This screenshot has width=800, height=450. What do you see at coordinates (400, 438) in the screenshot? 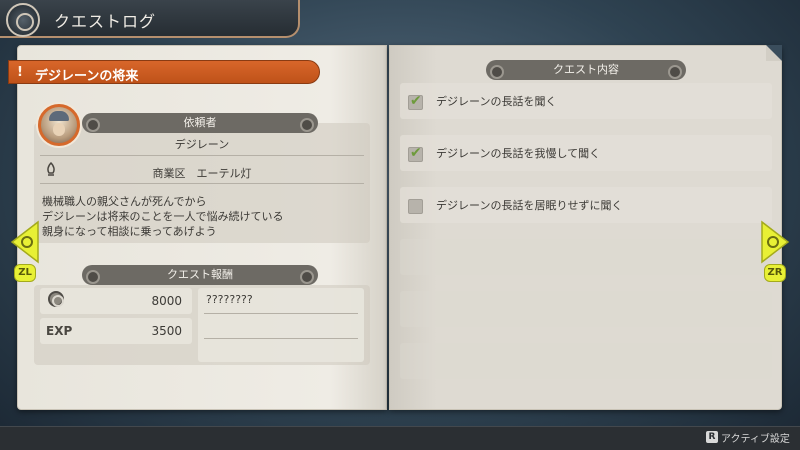
I see `footer-bar` at bounding box center [400, 438].